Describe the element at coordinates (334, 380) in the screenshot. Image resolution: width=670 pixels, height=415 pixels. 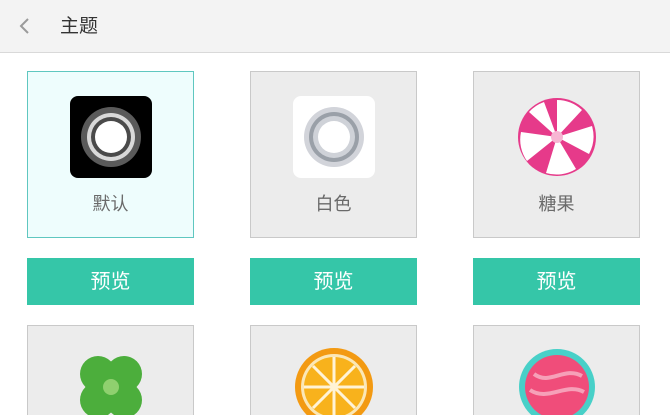
I see `orange-slice-icon` at that location.